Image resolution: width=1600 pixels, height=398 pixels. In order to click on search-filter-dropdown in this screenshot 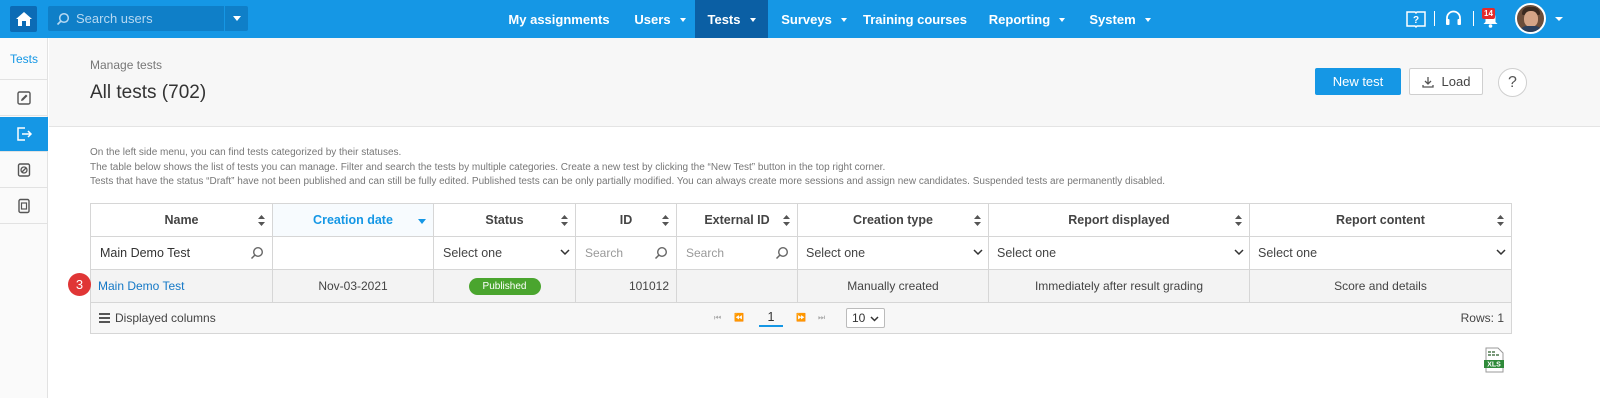, I will do `click(236, 18)`.